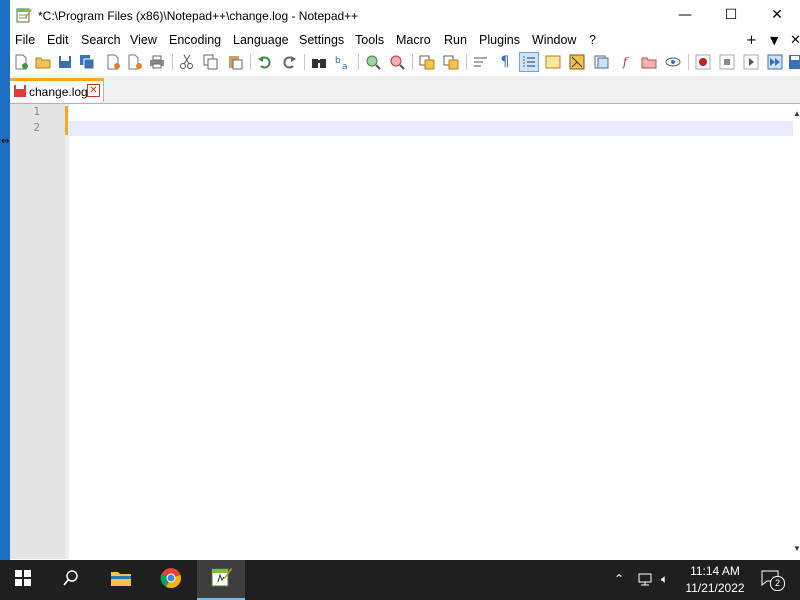 The image size is (800, 600). Describe the element at coordinates (400, 580) in the screenshot. I see `taskbar: ⌃ 🔈︎ 11:14 AM 11/21/2022 2` at that location.